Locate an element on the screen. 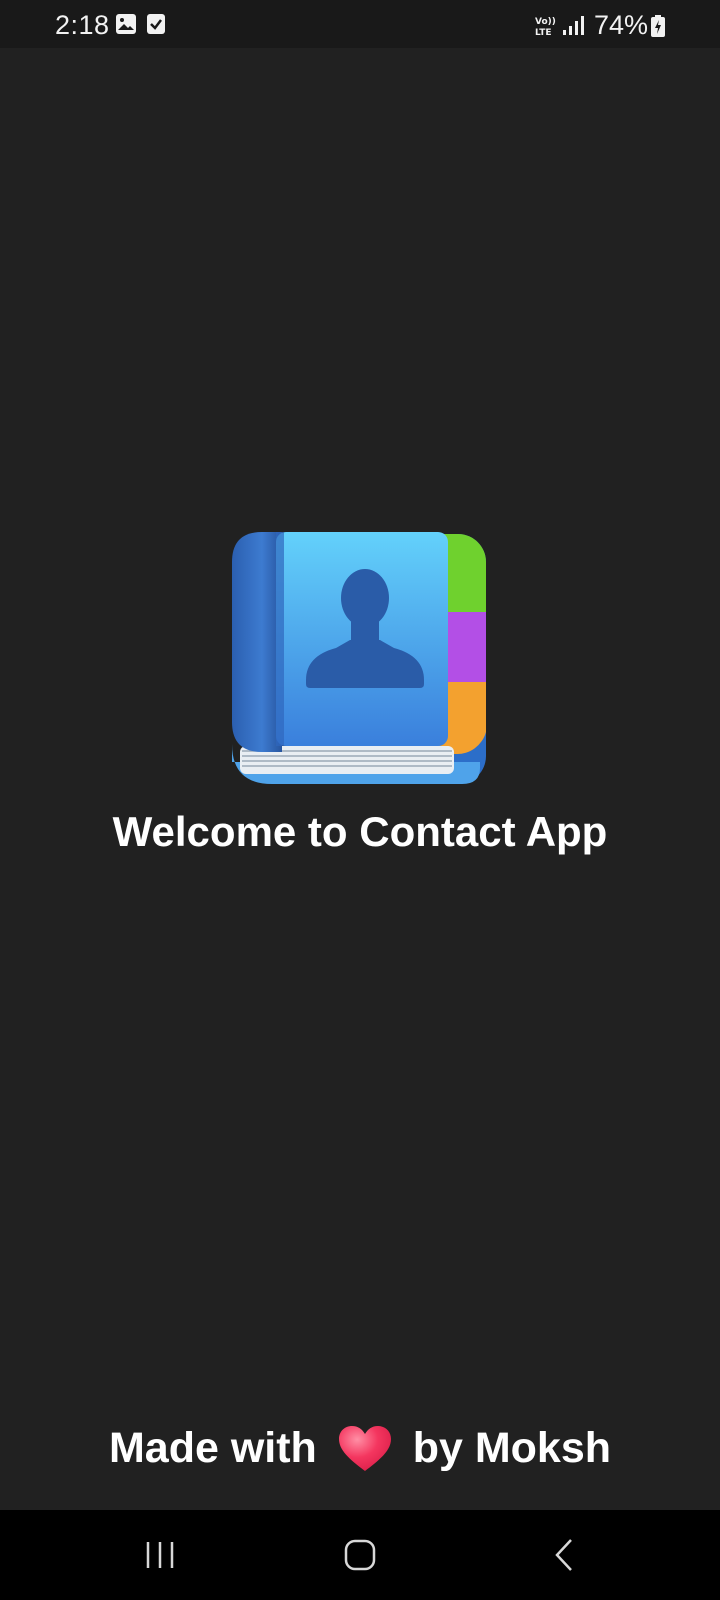 This screenshot has width=720, height=1600. status-time: 2:18 is located at coordinates (82, 25).